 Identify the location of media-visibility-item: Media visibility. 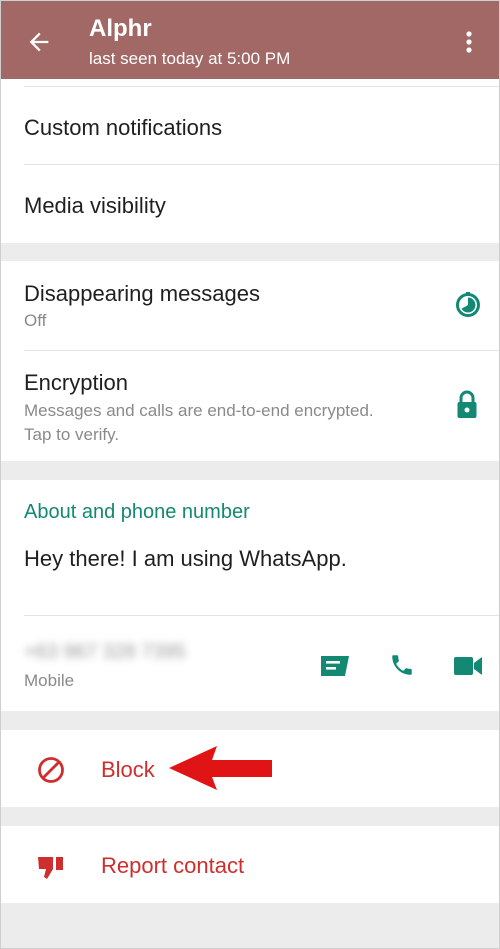
(95, 206).